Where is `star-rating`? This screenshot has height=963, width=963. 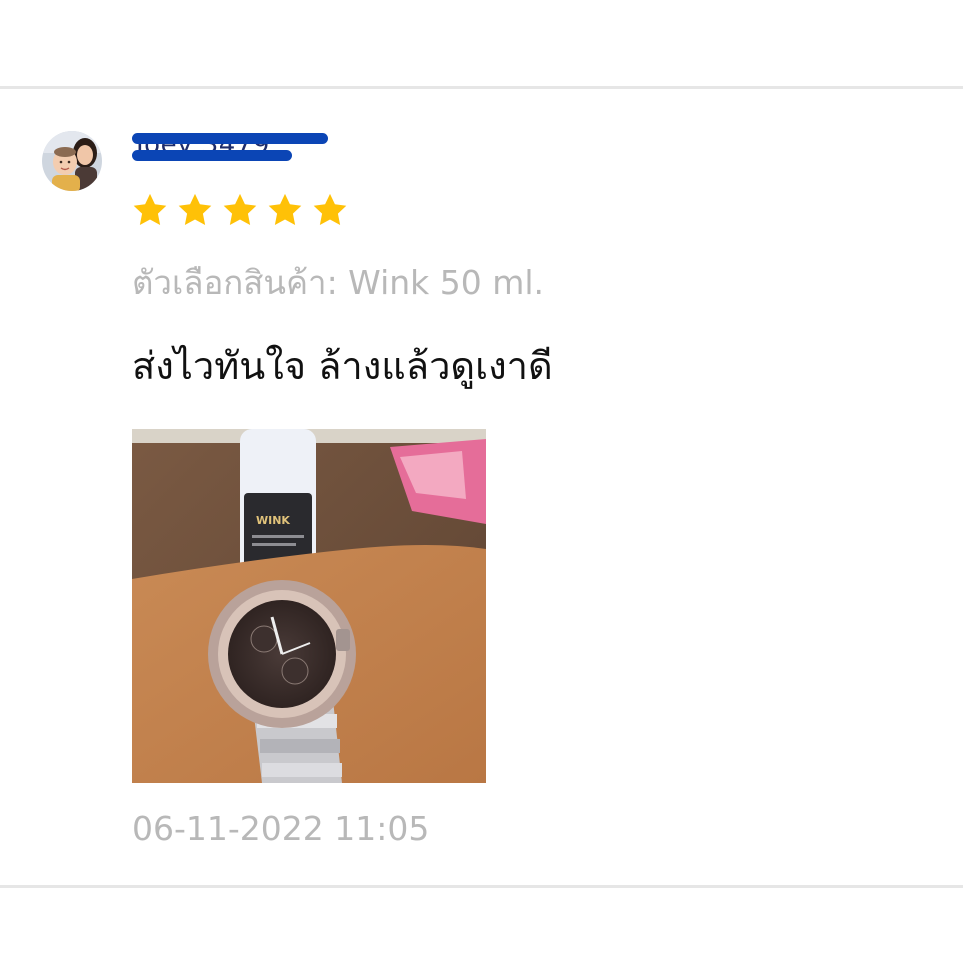
star-rating is located at coordinates (240, 210).